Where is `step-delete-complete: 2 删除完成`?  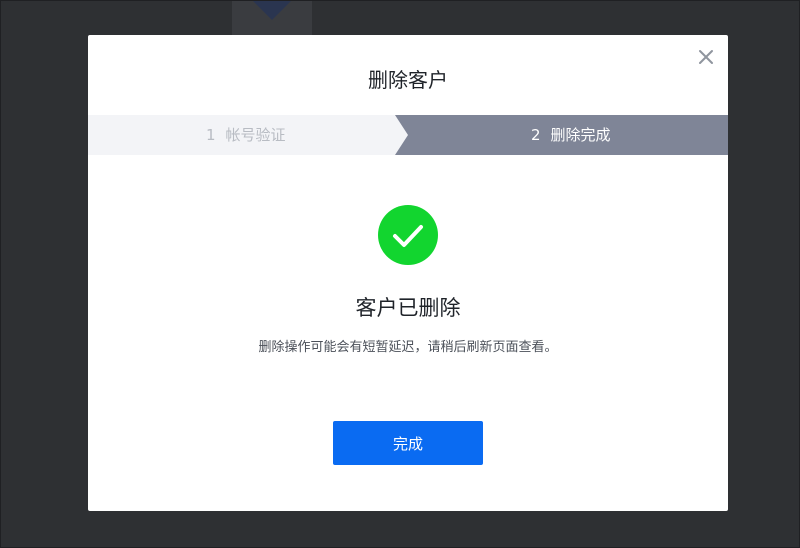 step-delete-complete: 2 删除完成 is located at coordinates (571, 135).